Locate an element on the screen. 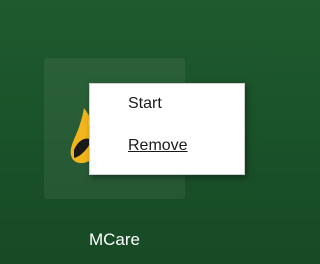  app-shortcut-label: MCare is located at coordinates (114, 240).